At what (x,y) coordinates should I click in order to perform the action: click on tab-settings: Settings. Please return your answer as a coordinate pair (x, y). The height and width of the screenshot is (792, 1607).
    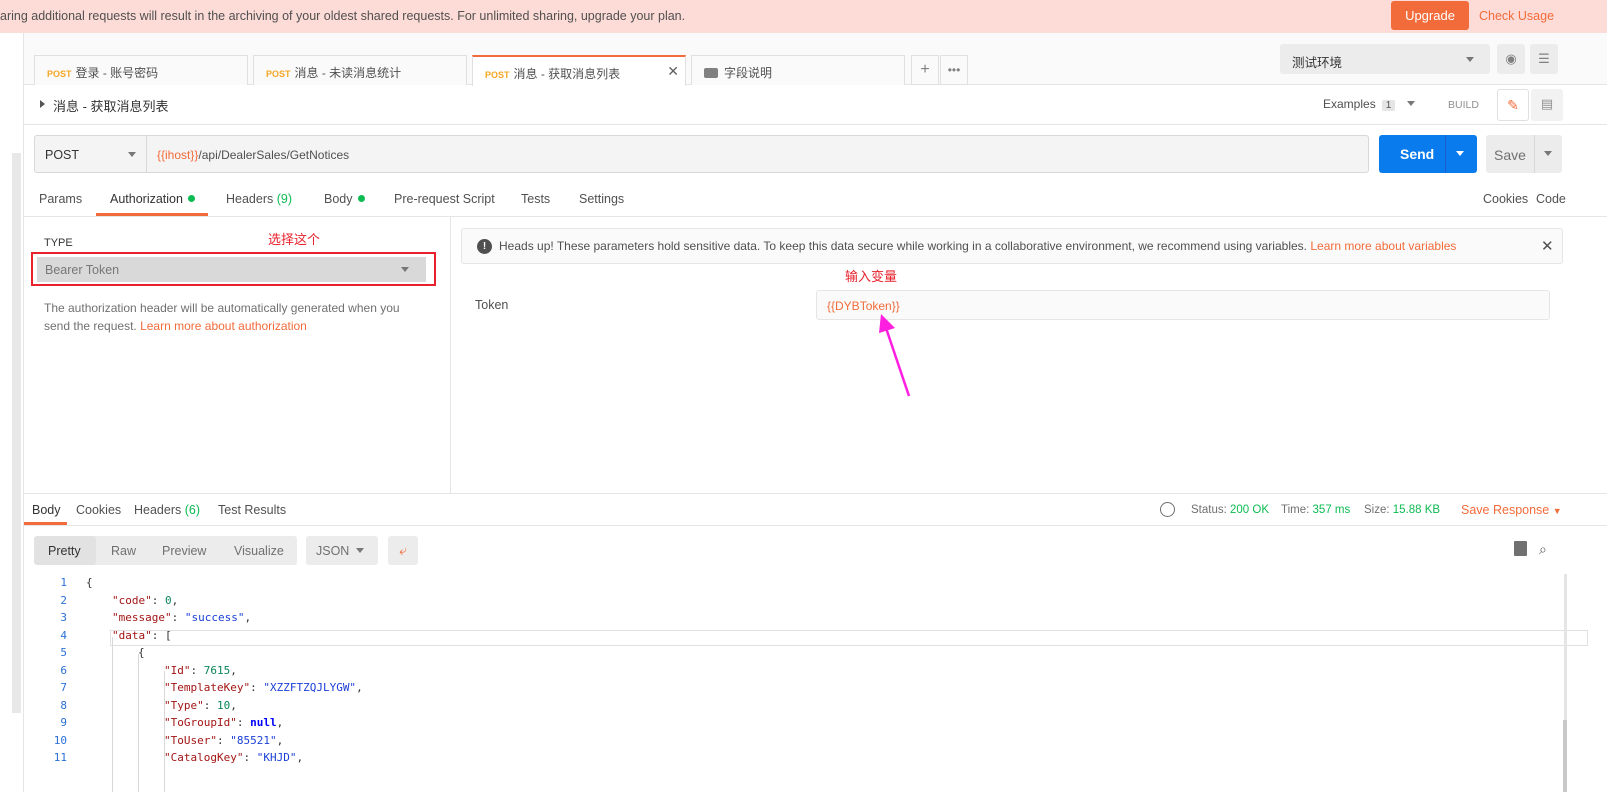
    Looking at the image, I should click on (601, 199).